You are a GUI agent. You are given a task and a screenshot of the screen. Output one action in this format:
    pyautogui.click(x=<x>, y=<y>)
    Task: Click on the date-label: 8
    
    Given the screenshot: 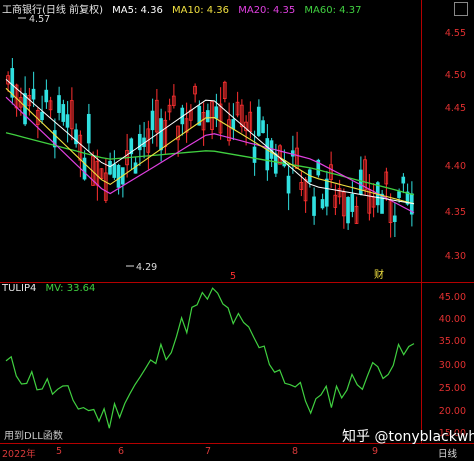 What is the action you would take?
    pyautogui.click(x=295, y=451)
    